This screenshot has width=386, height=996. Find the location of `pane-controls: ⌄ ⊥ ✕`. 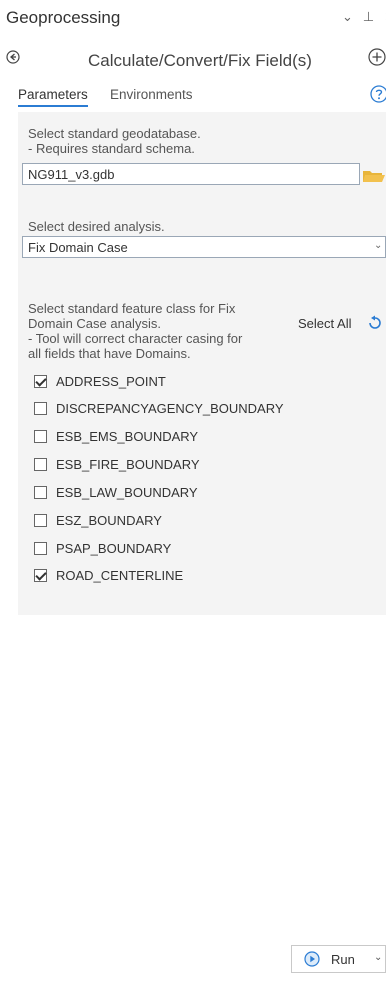

pane-controls: ⌄ ⊥ ✕ is located at coordinates (364, 17).